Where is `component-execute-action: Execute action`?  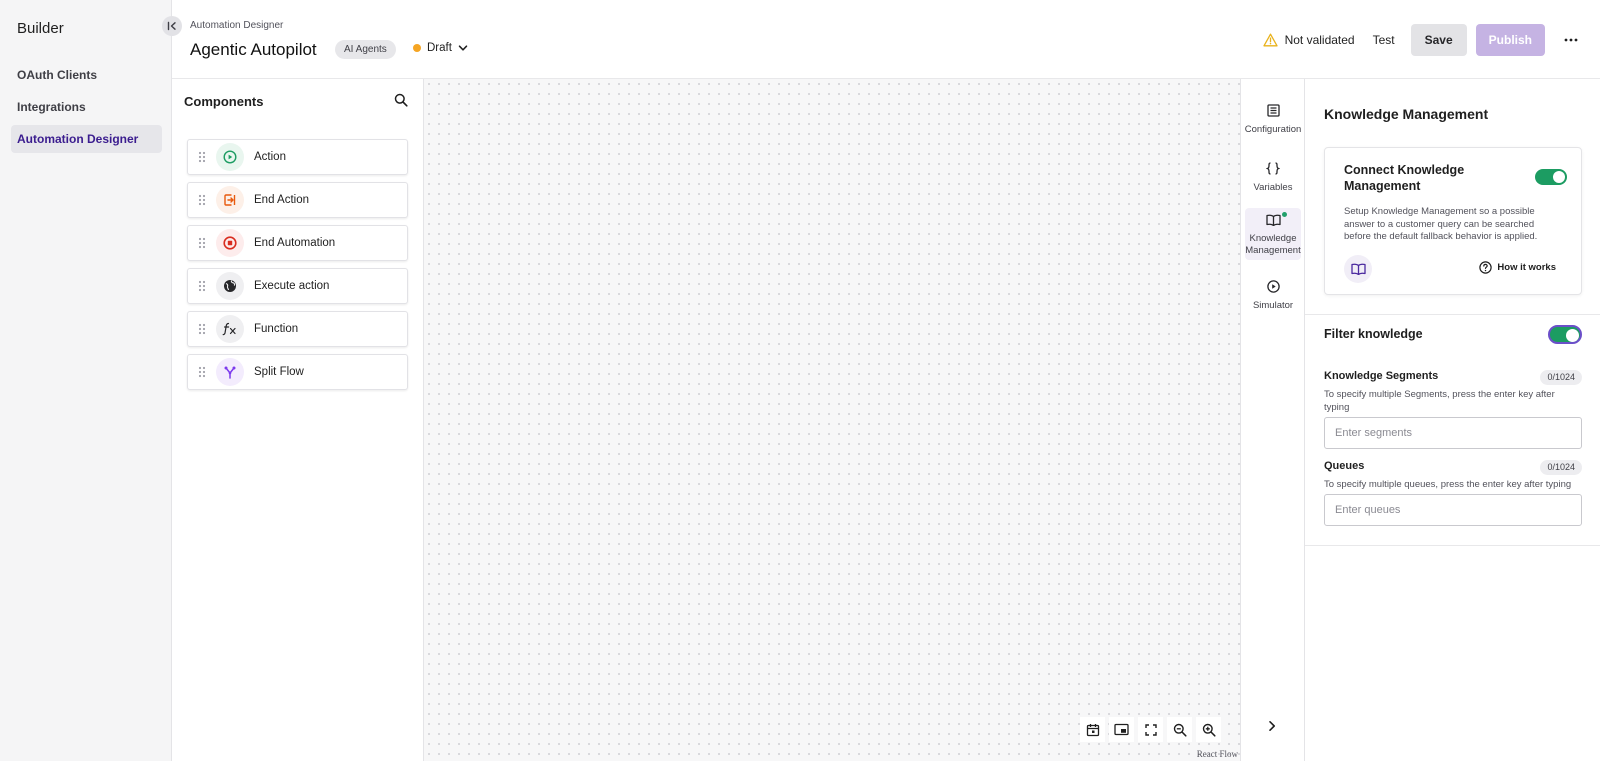 component-execute-action: Execute action is located at coordinates (297, 286).